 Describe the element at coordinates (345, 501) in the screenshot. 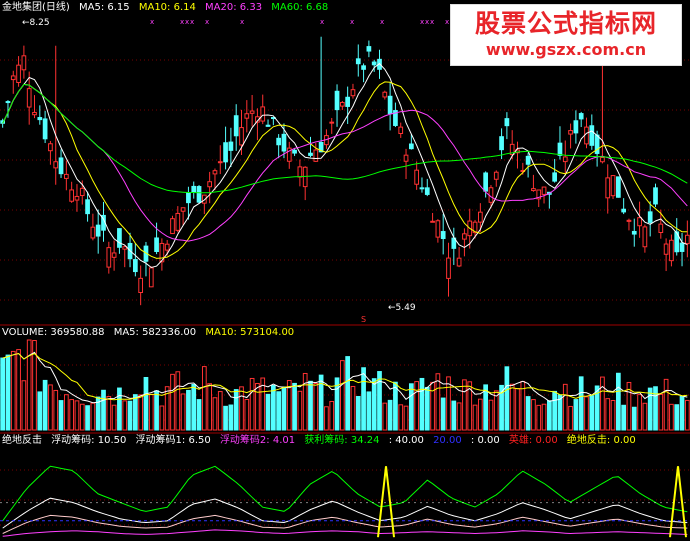

I see `chip-panel` at that location.